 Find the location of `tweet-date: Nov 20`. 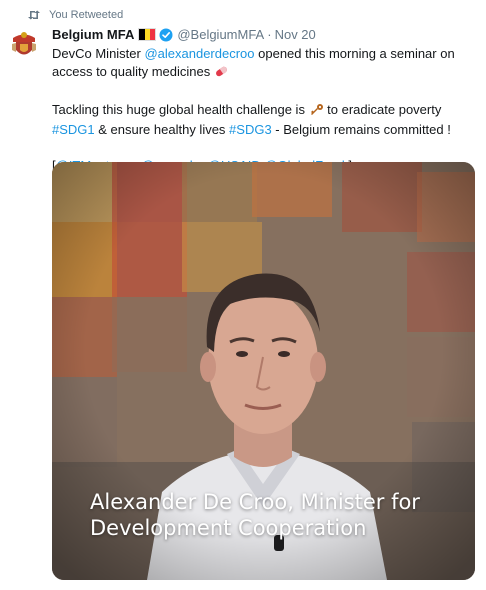

tweet-date: Nov 20 is located at coordinates (295, 34).